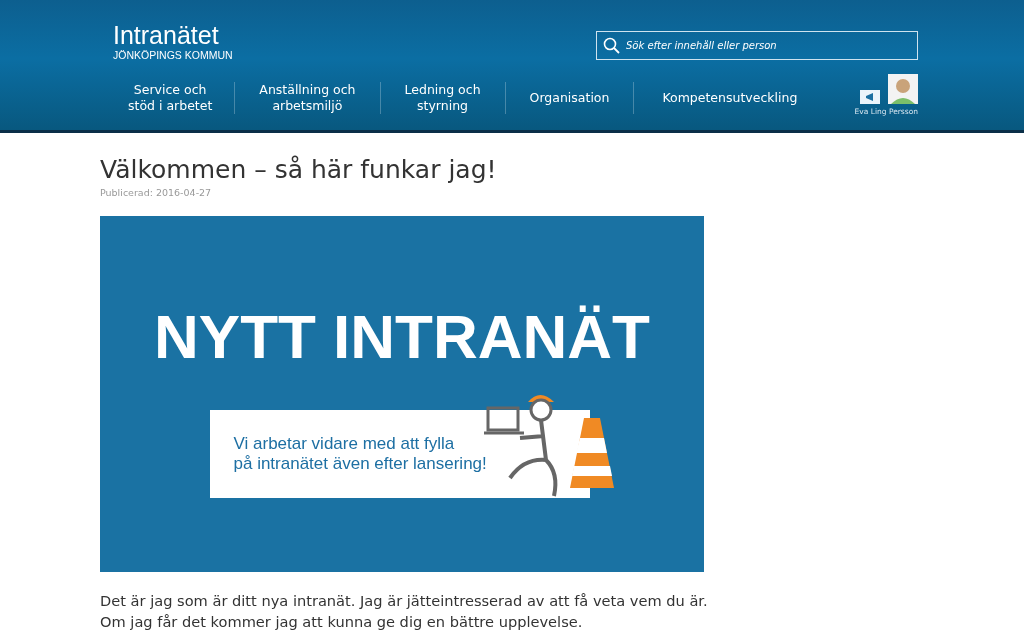 Image resolution: width=1024 pixels, height=641 pixels. I want to click on article-body: Det är jag som är ditt nya intranät. Jag är jätteintresserad av att få veta vem du är. Om jag får det kommer jag att kunna ge dig en bättre upplevelse., so click(404, 611).